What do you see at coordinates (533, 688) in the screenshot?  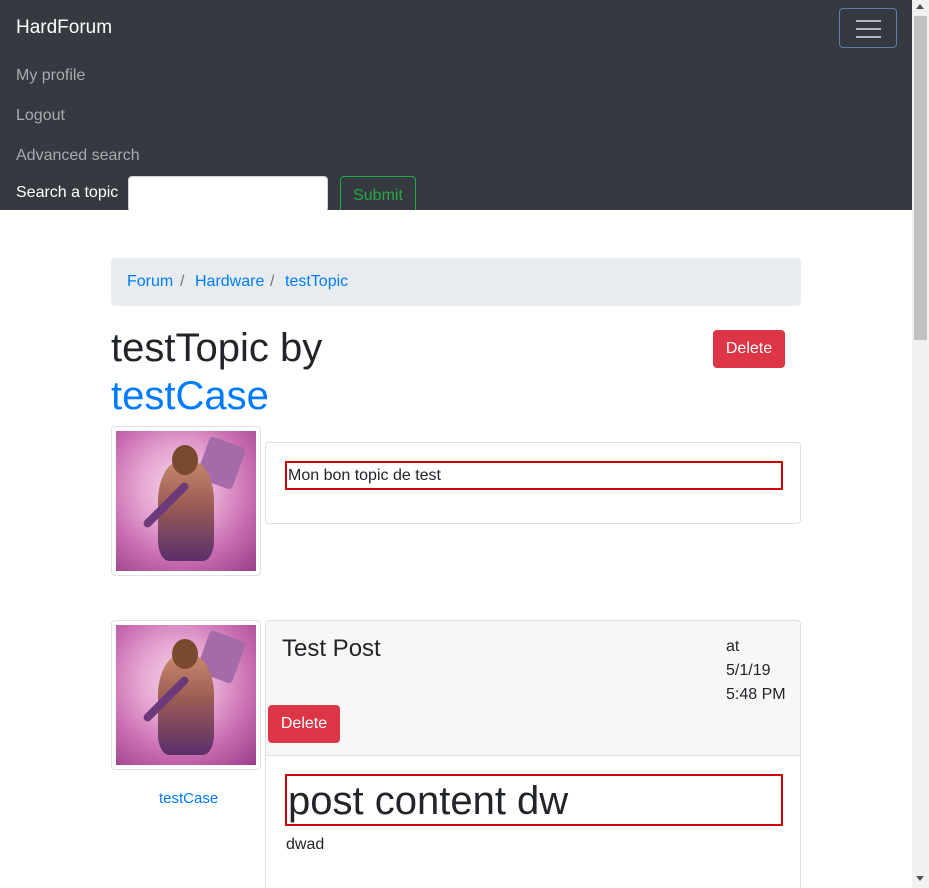 I see `post-header: Test Post at 5/1/19 5:48 PM` at bounding box center [533, 688].